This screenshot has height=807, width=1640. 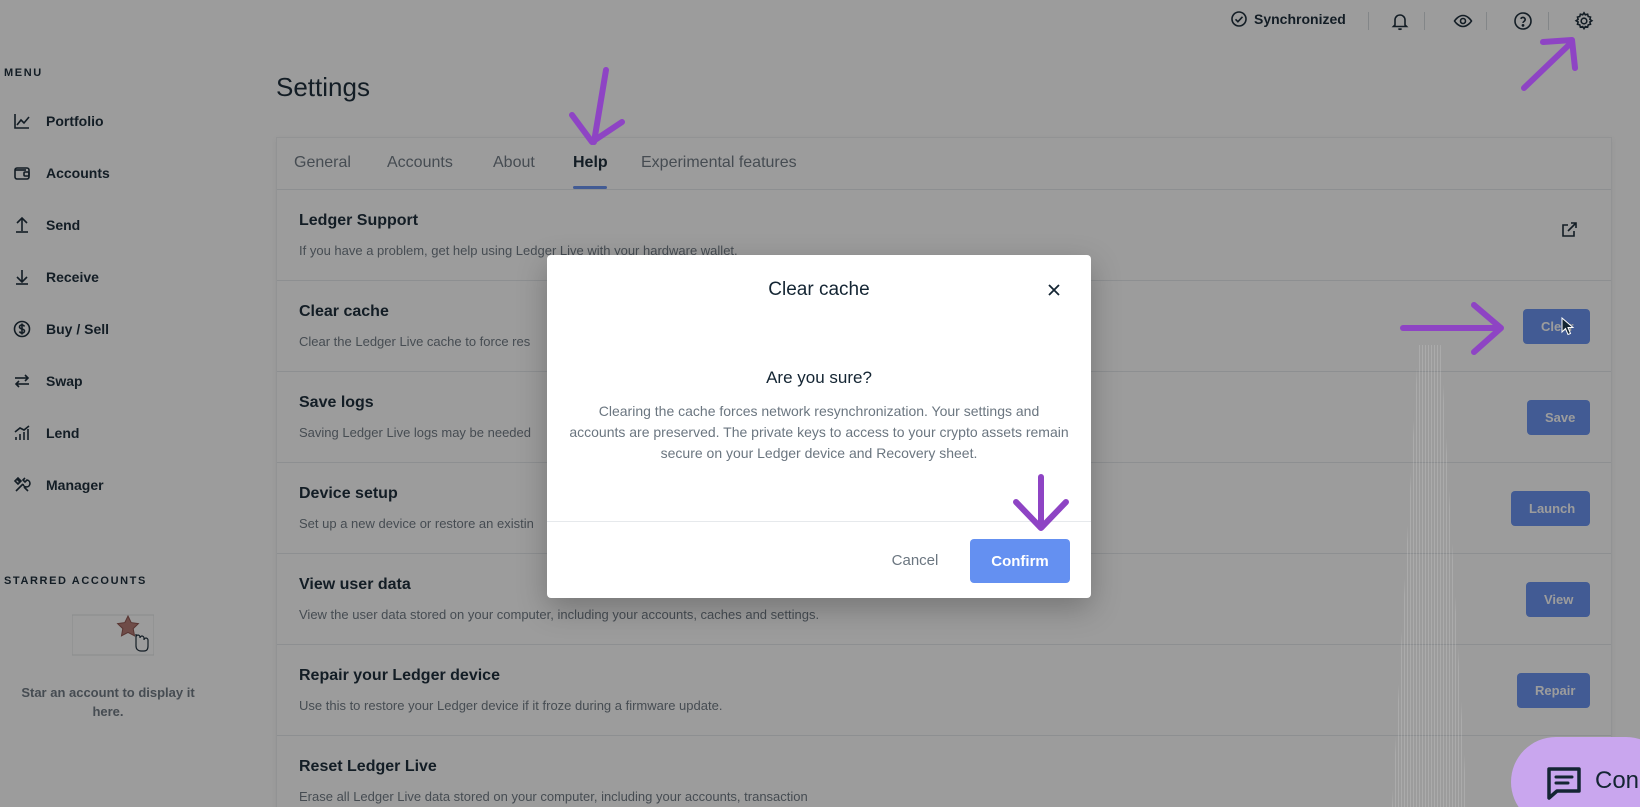 I want to click on annotation-arrow-gear, so click(x=1548, y=65).